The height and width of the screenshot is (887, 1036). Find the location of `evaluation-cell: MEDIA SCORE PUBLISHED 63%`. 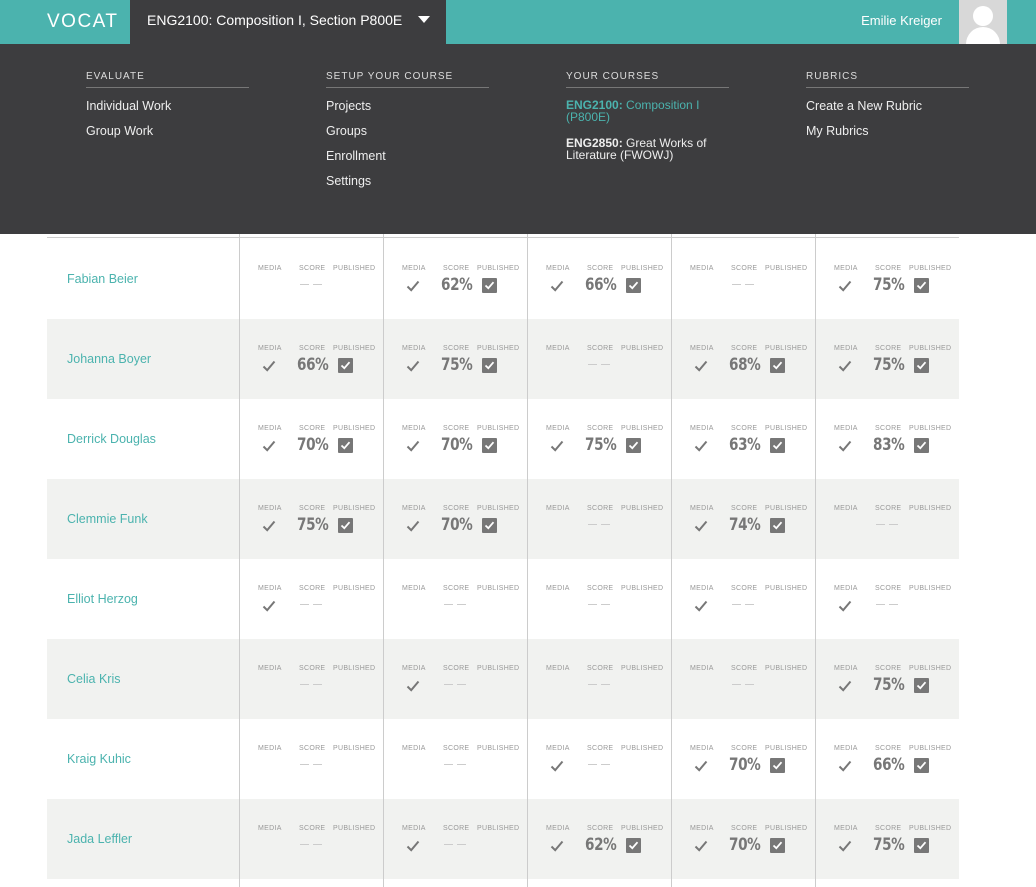

evaluation-cell: MEDIA SCORE PUBLISHED 63% is located at coordinates (744, 439).